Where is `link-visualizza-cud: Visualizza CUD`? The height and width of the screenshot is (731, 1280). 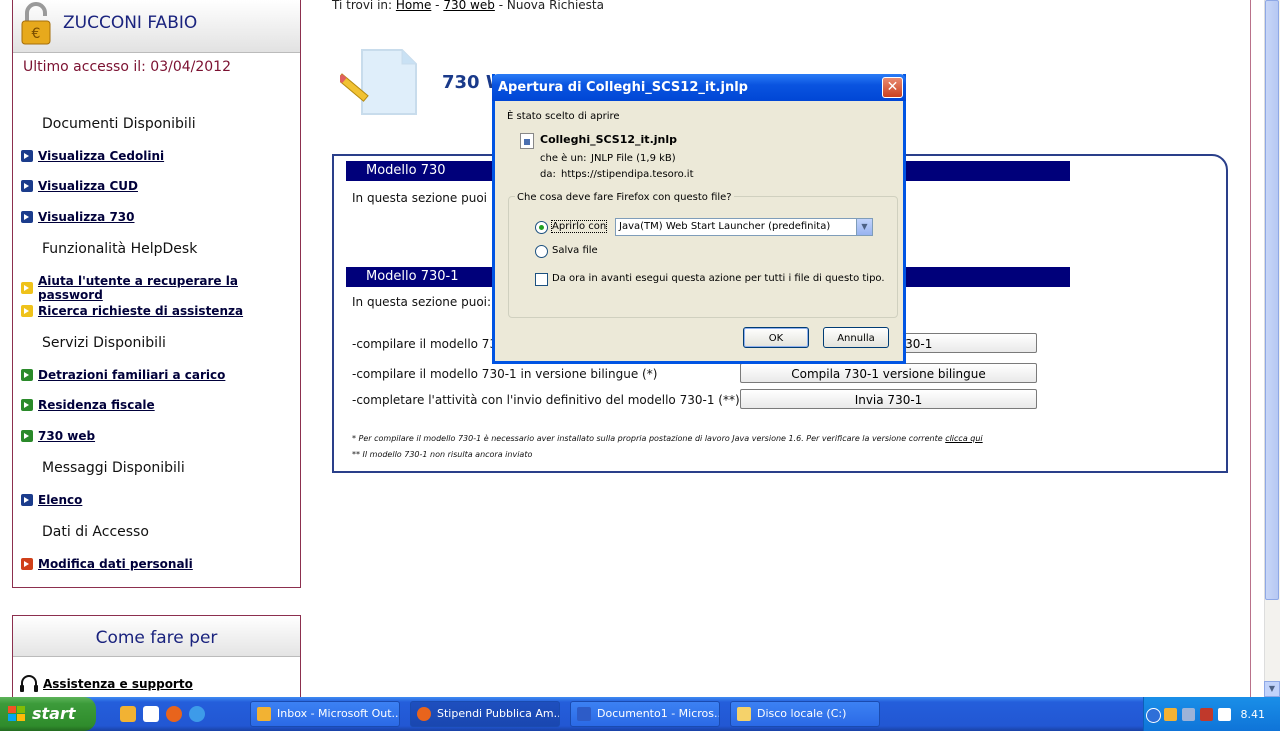 link-visualizza-cud: Visualizza CUD is located at coordinates (79, 186).